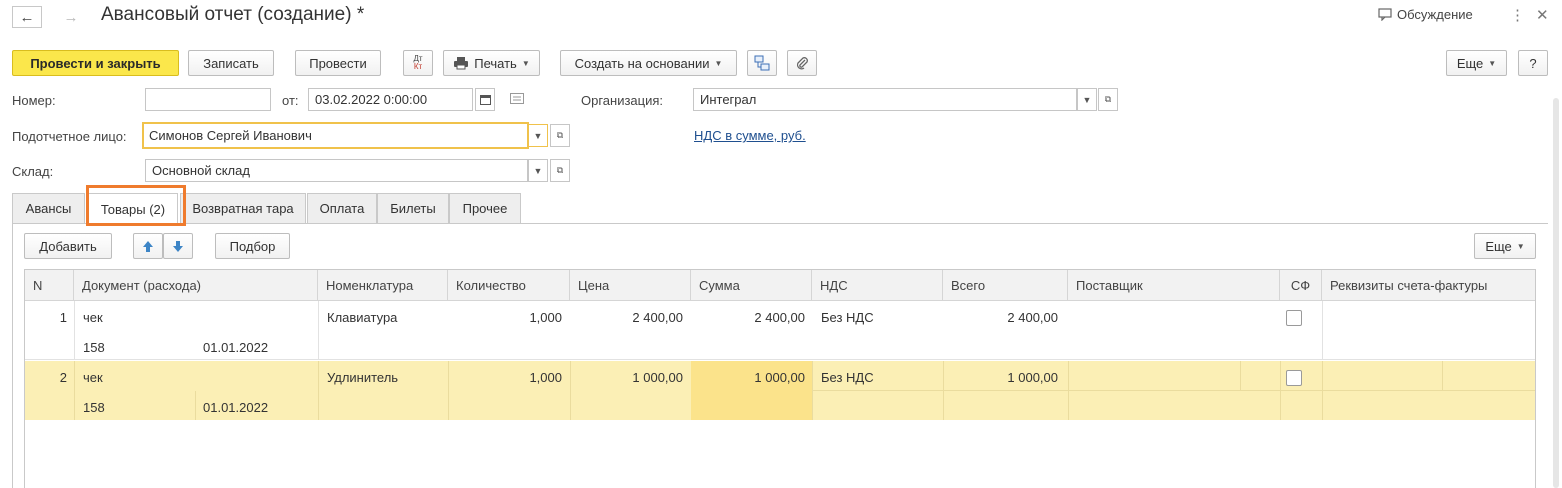  What do you see at coordinates (1385, 14) in the screenshot?
I see `chat-icon` at bounding box center [1385, 14].